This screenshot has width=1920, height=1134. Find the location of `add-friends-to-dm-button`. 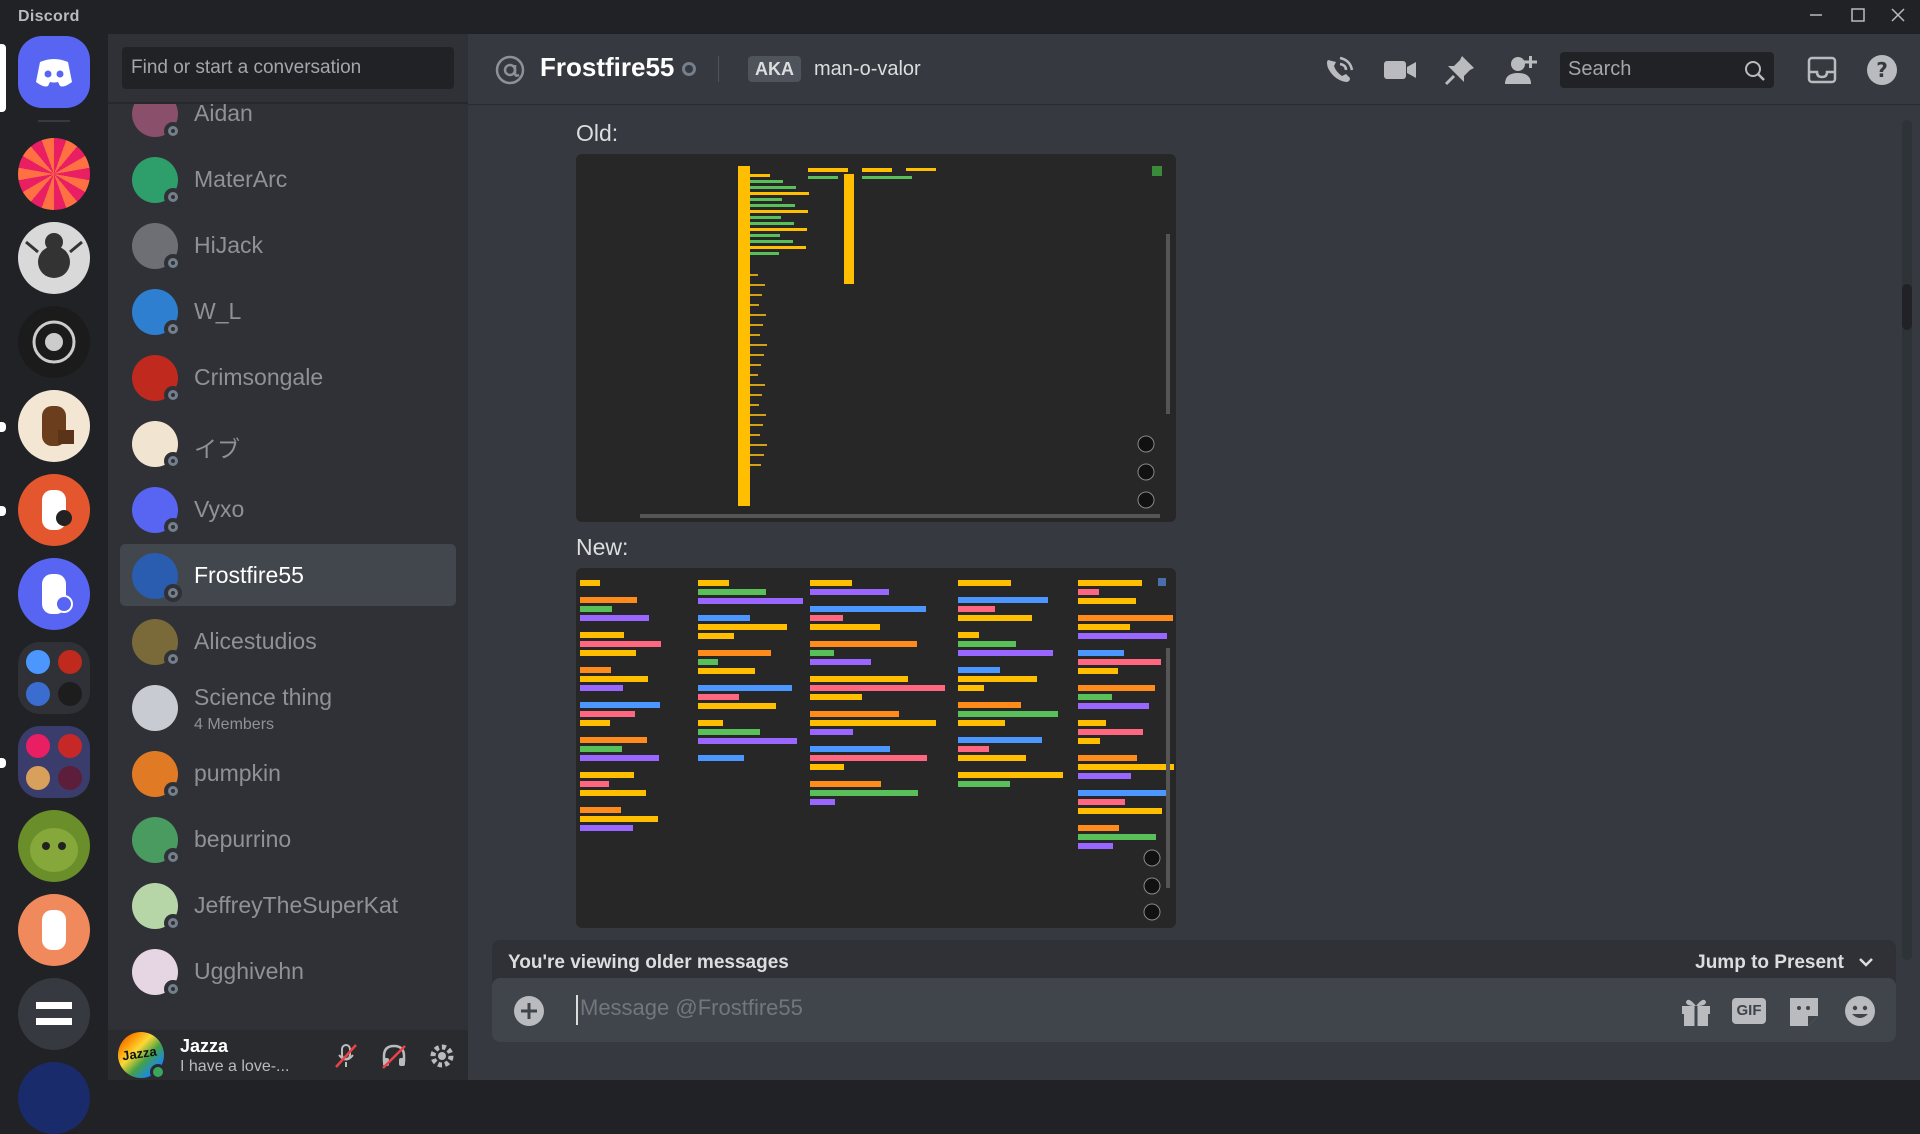

add-friends-to-dm-button is located at coordinates (1520, 70).